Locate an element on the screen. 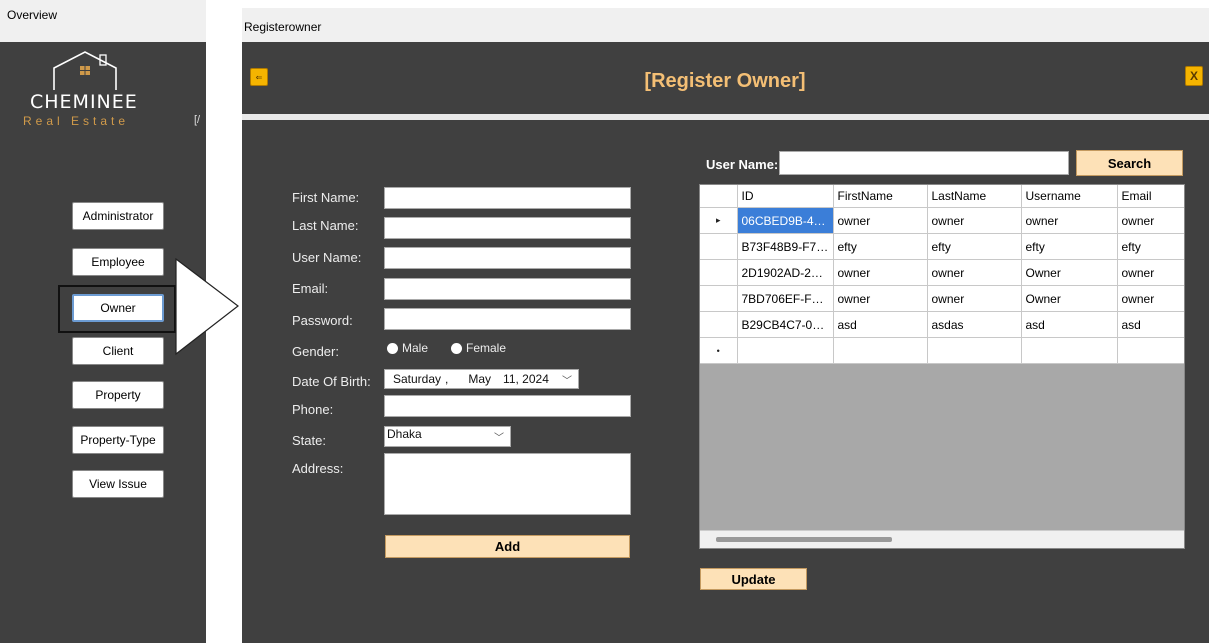  column-header: FirstName is located at coordinates (880, 196).